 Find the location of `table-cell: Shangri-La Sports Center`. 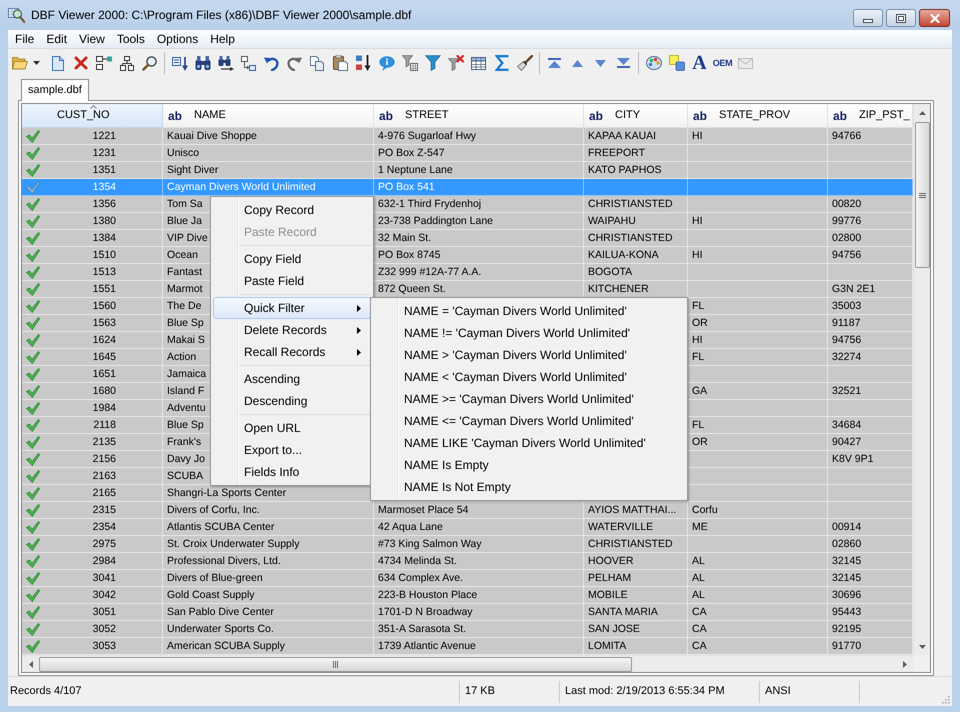

table-cell: Shangri-La Sports Center is located at coordinates (226, 493).